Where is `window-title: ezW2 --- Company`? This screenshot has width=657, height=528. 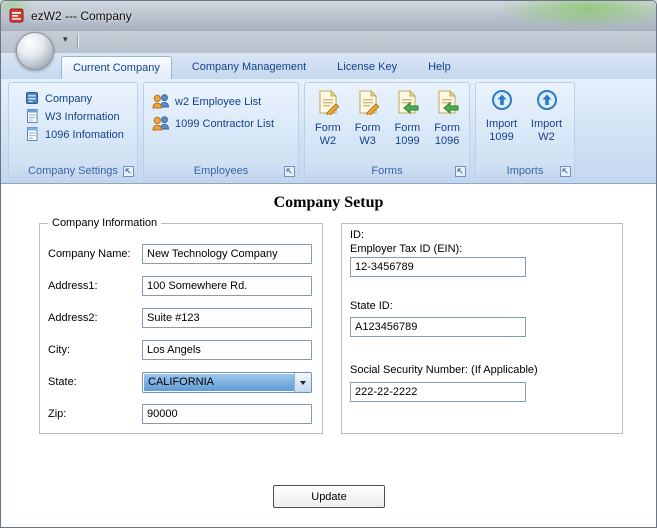 window-title: ezW2 --- Company is located at coordinates (81, 16).